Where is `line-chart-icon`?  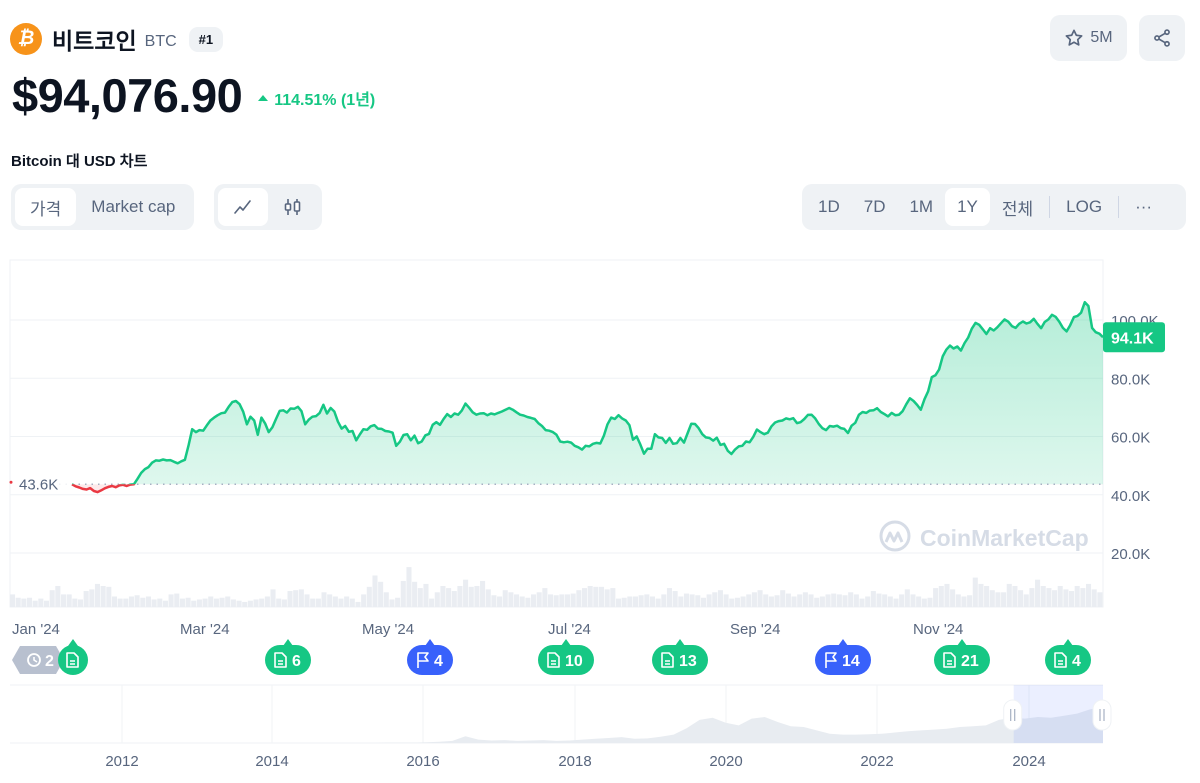
line-chart-icon is located at coordinates (242, 207).